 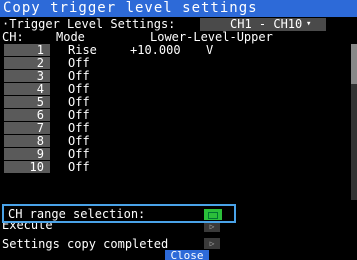 What do you see at coordinates (178, 102) in the screenshot?
I see `table-row: 5 Off` at bounding box center [178, 102].